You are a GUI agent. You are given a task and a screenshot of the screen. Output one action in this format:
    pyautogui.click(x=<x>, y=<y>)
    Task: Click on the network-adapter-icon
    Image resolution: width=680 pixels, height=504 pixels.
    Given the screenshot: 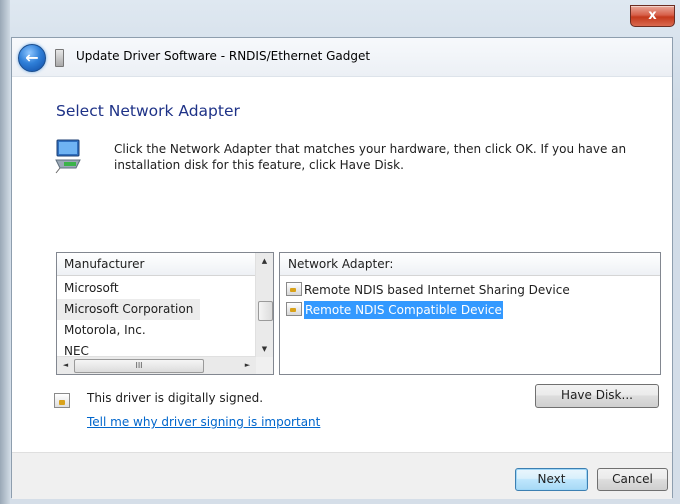 What is the action you would take?
    pyautogui.click(x=68, y=156)
    